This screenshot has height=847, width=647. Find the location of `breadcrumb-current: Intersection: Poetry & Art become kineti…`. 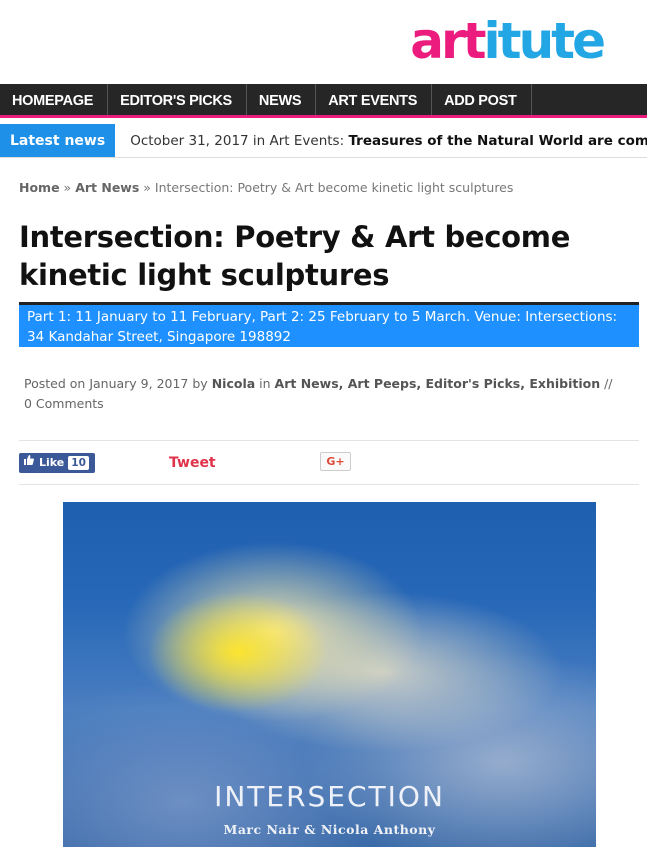

breadcrumb-current: Intersection: Poetry & Art become kineti… is located at coordinates (334, 187).